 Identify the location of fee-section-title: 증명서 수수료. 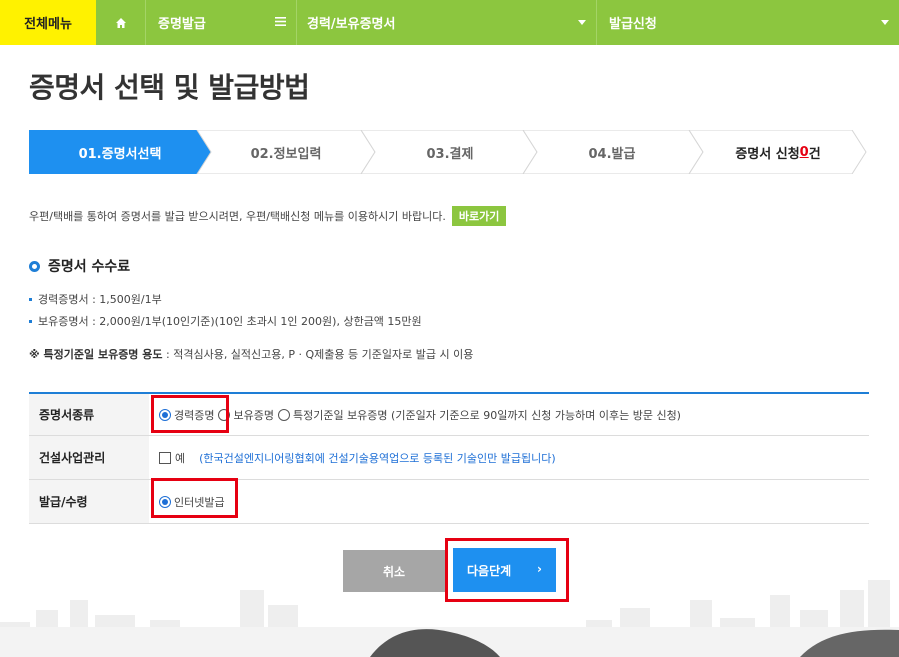
(79, 266).